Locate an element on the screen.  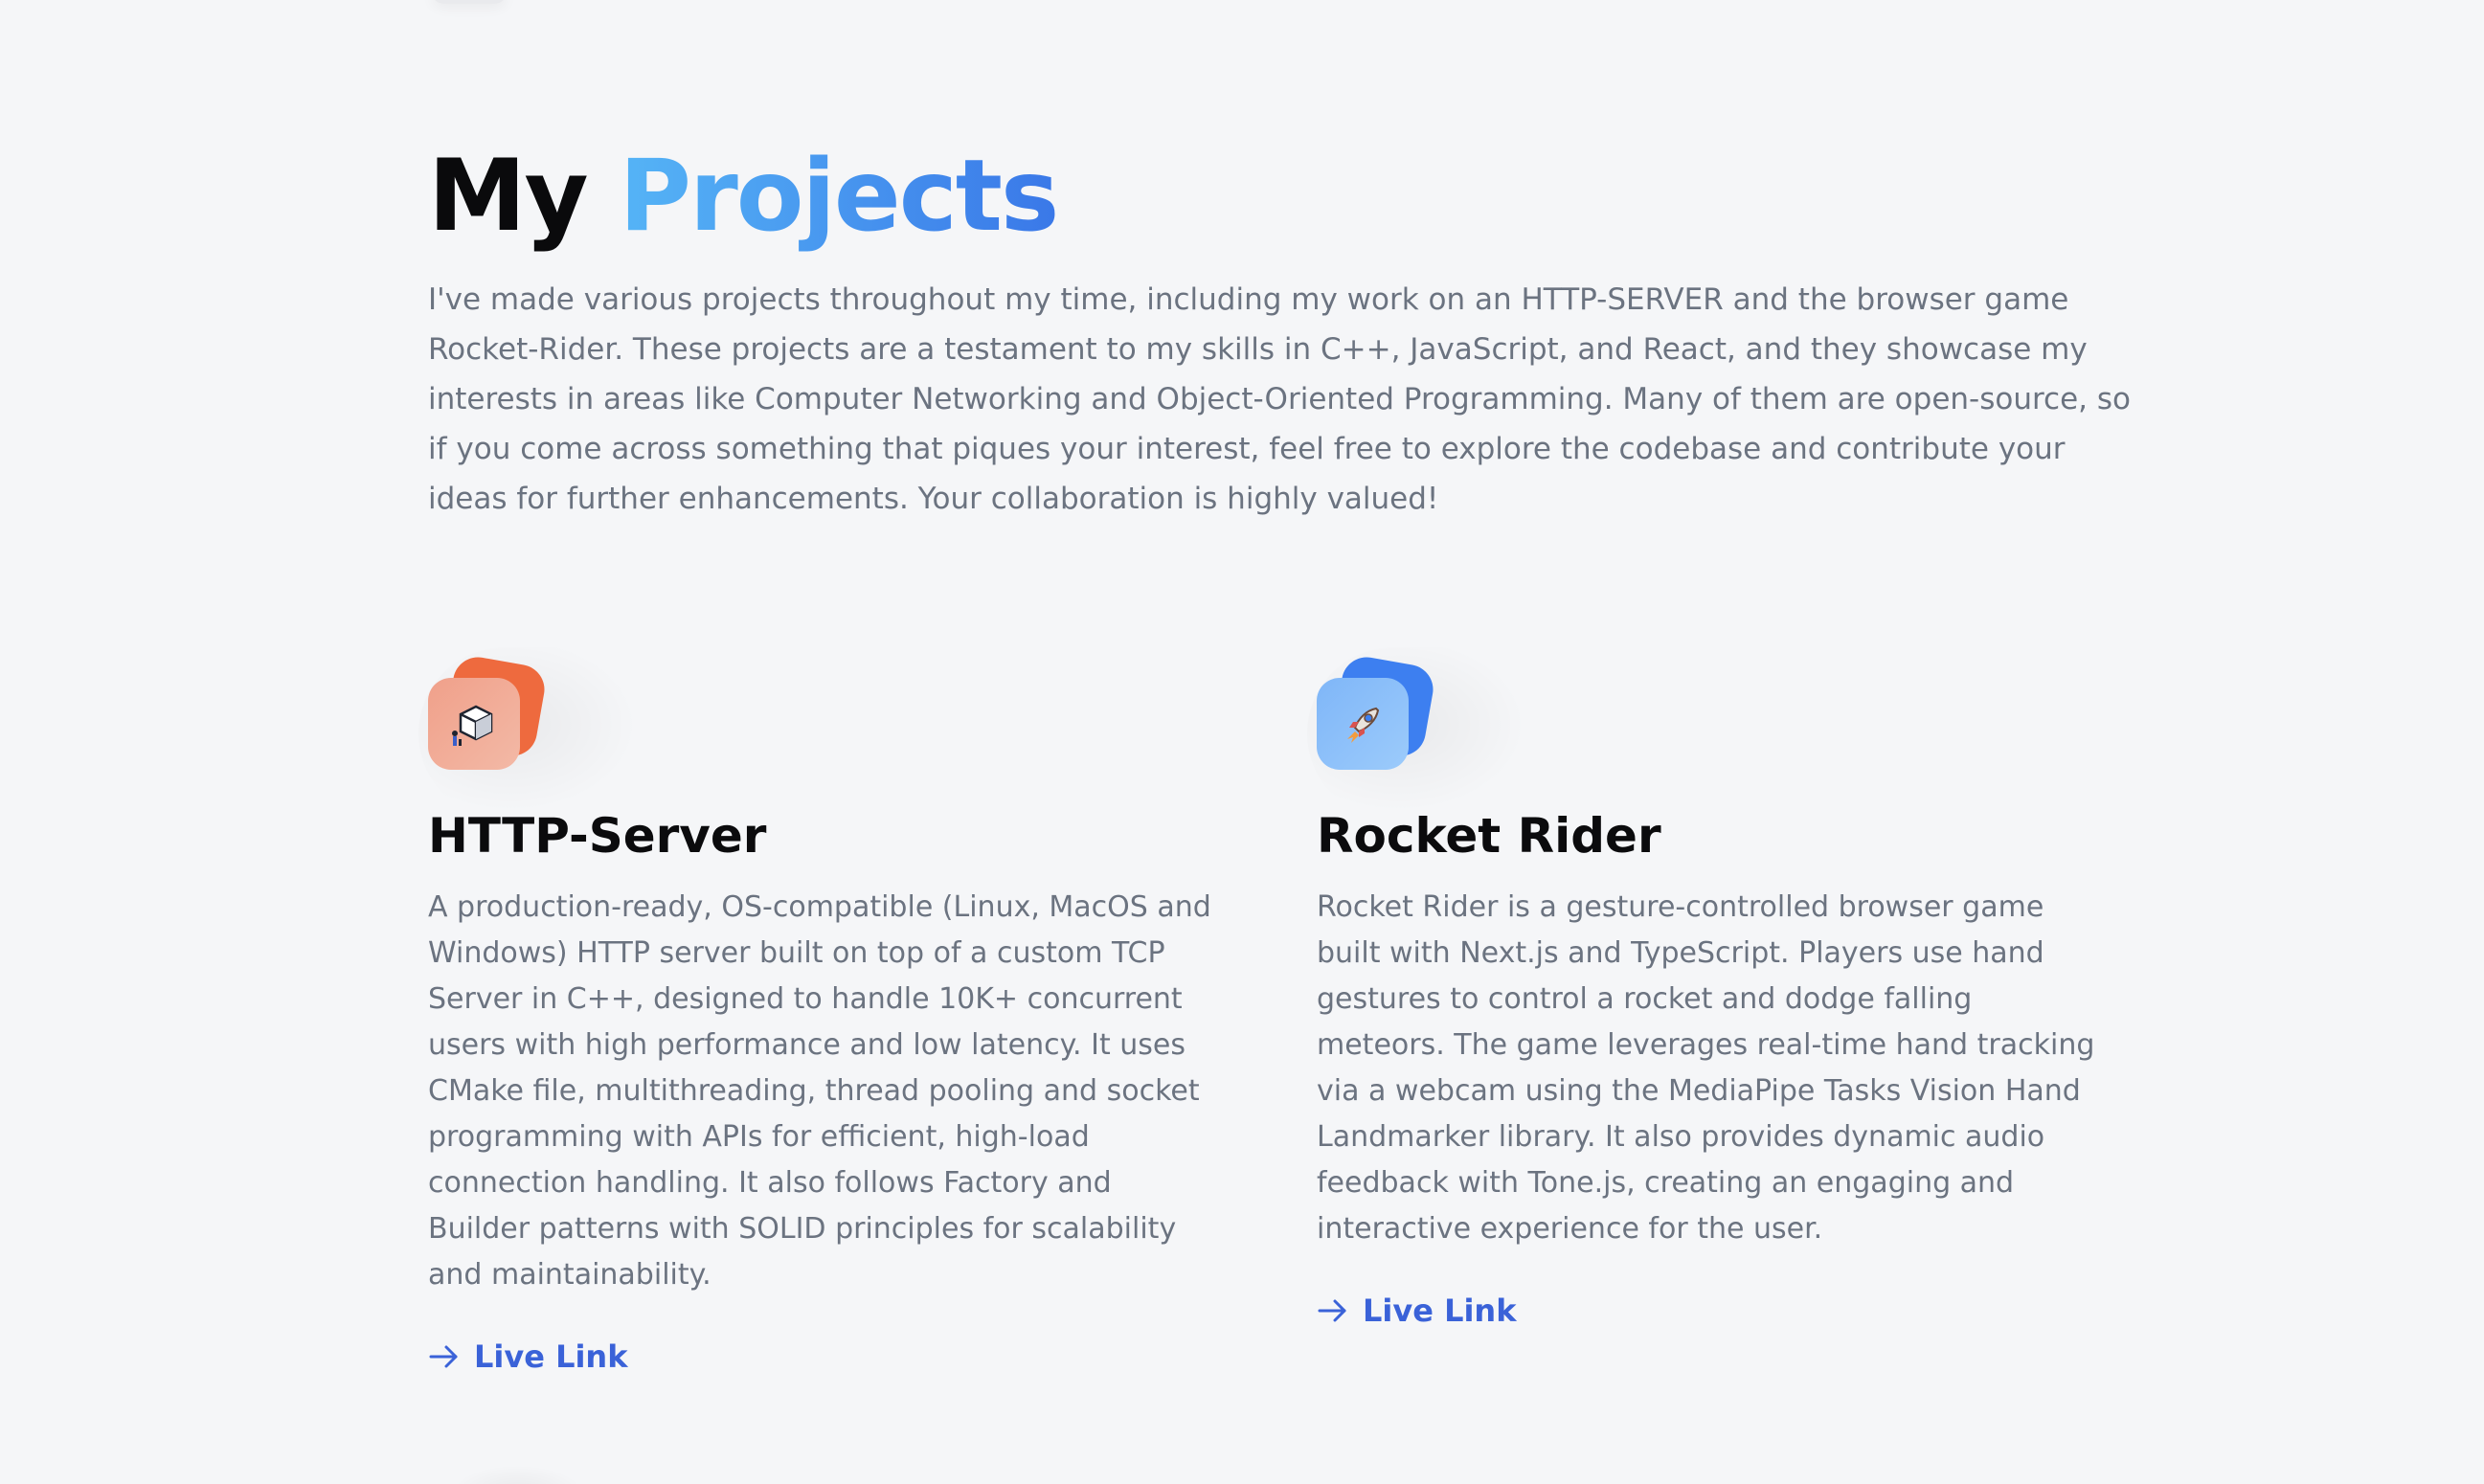
project-title: Rocket Rider is located at coordinates (1489, 836).